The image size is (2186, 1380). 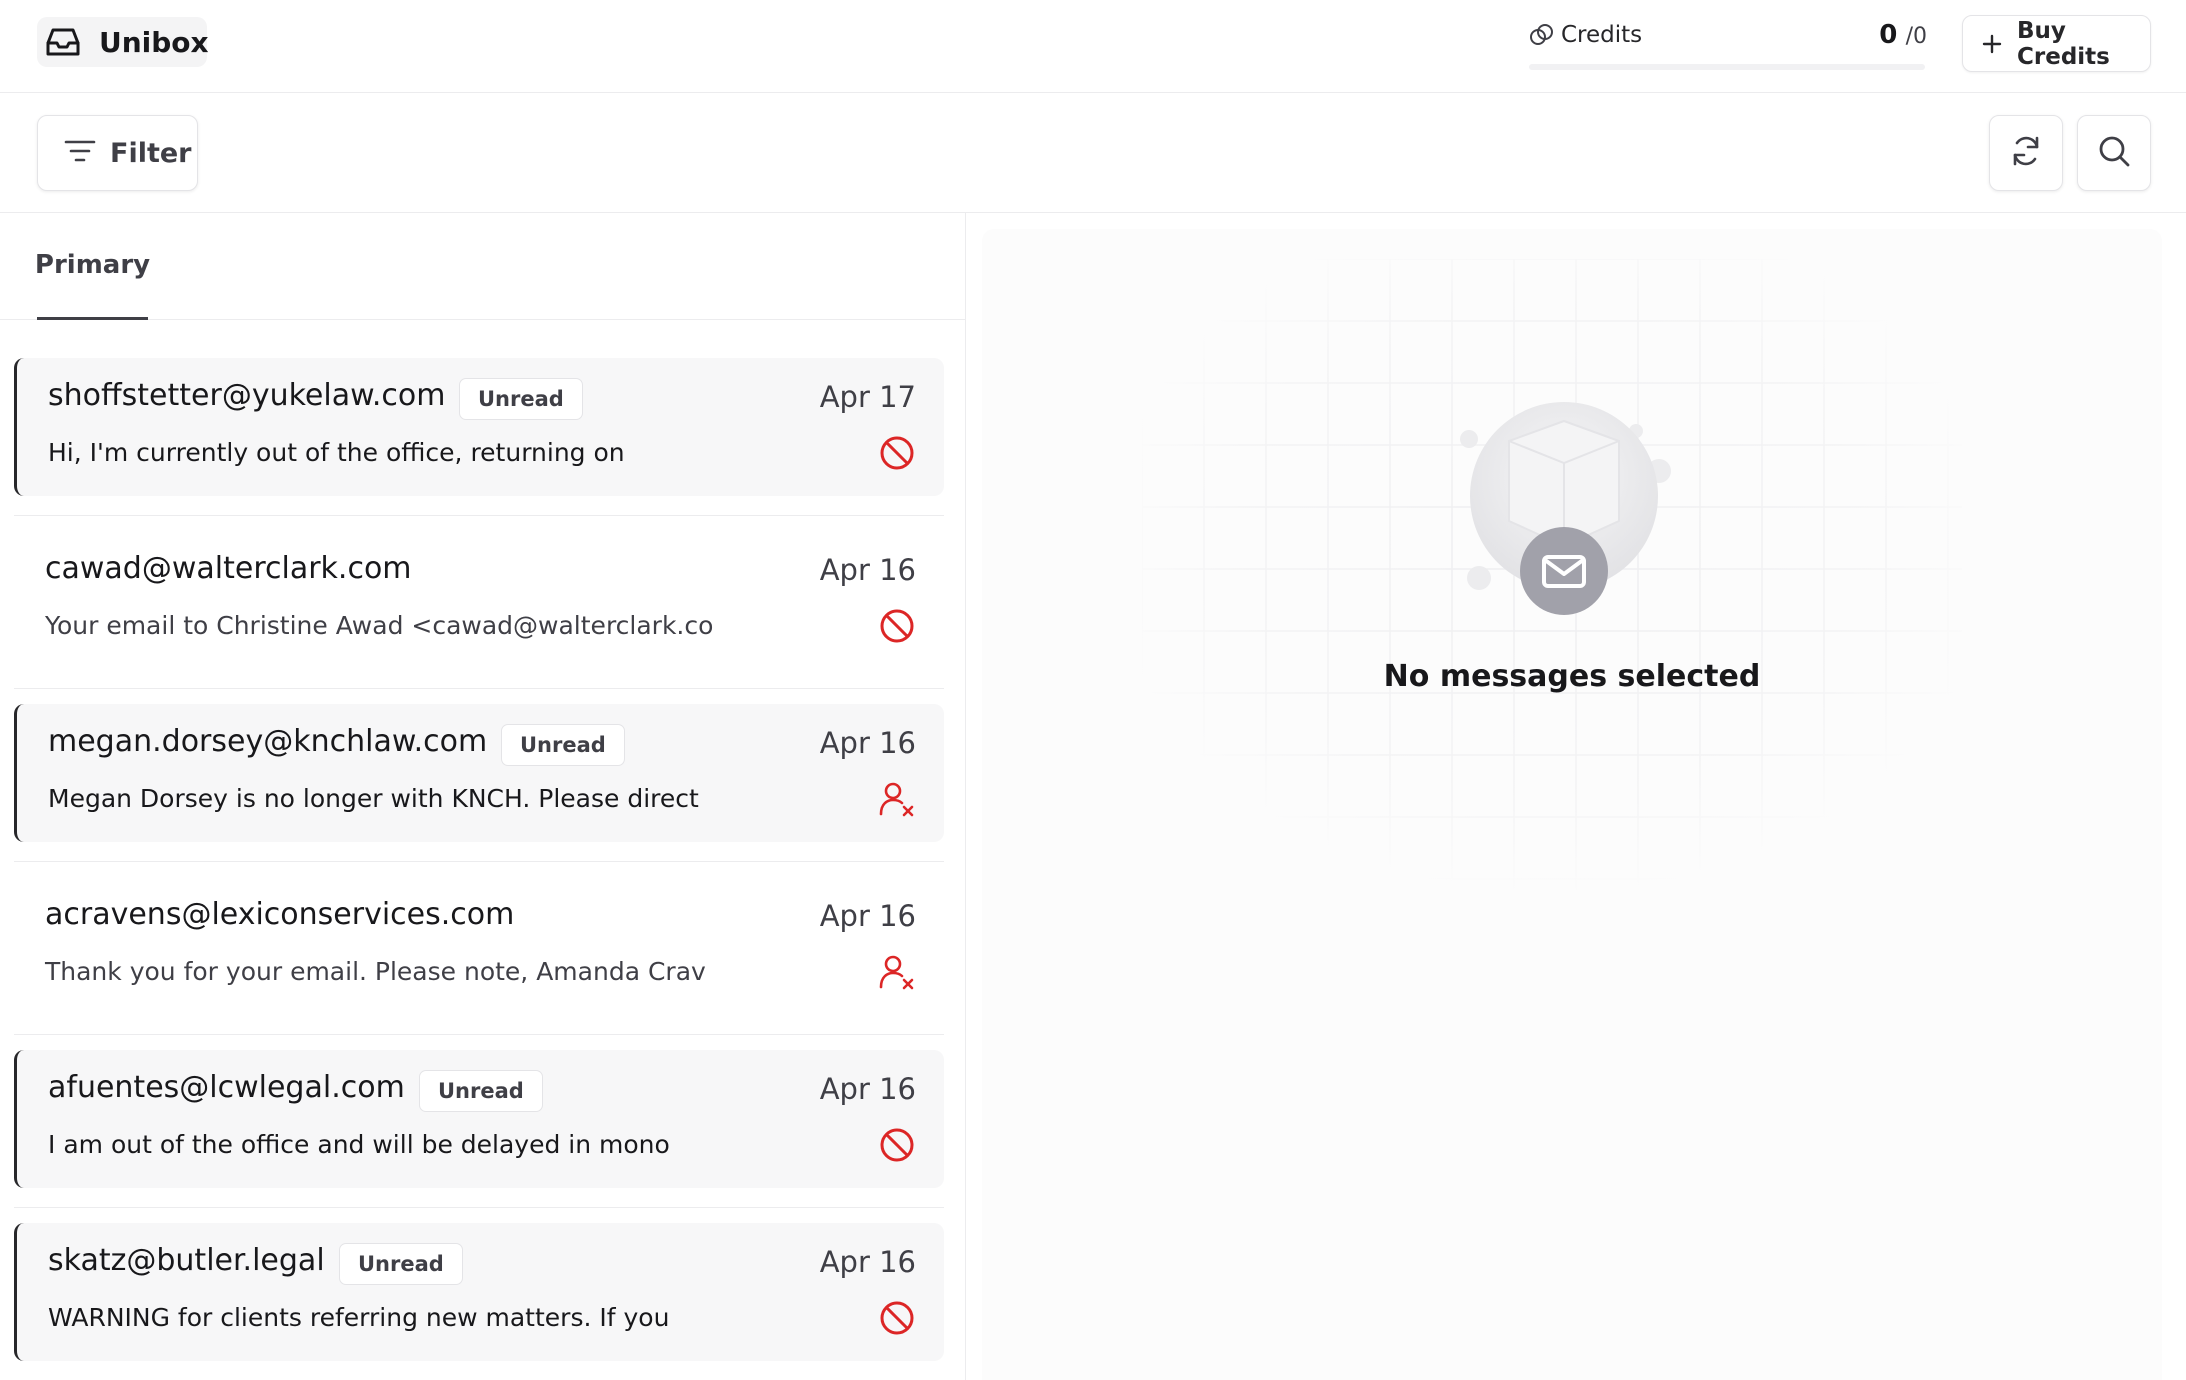 What do you see at coordinates (482, 266) in the screenshot?
I see `tab-bar: Primary` at bounding box center [482, 266].